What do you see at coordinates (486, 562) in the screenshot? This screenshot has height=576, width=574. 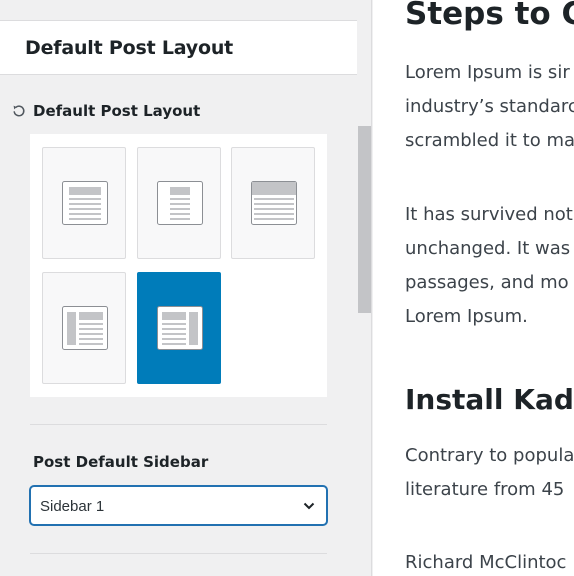 I see `paragraph-line: Richard McClintoc` at bounding box center [486, 562].